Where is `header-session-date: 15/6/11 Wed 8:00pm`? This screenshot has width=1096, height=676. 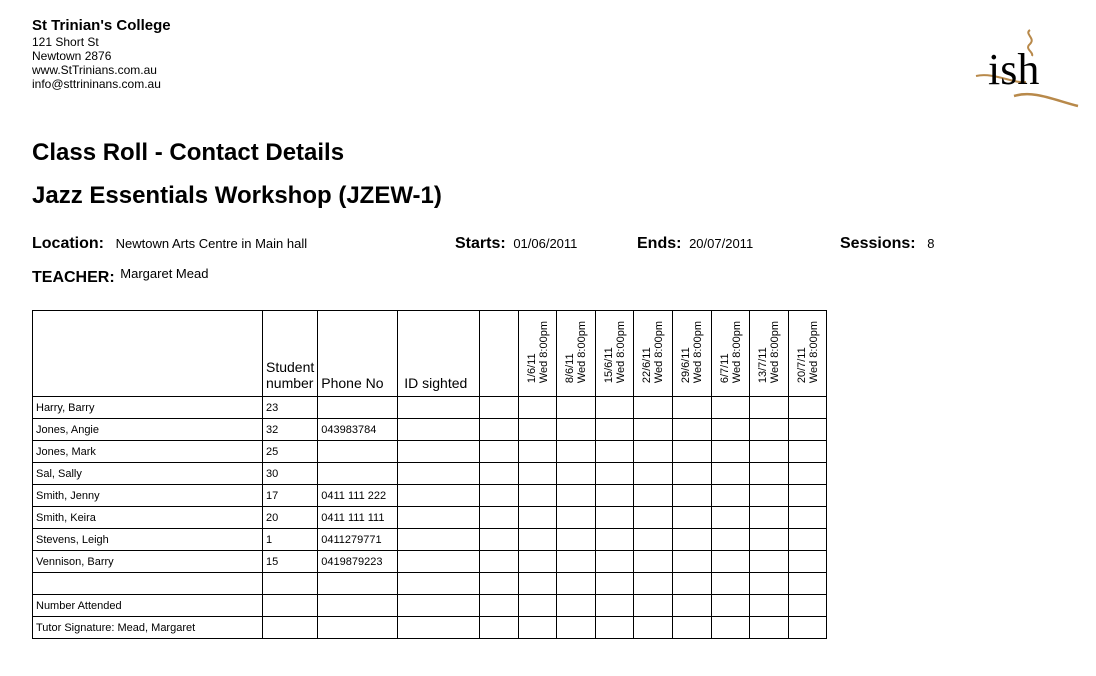 header-session-date: 15/6/11 Wed 8:00pm is located at coordinates (615, 353).